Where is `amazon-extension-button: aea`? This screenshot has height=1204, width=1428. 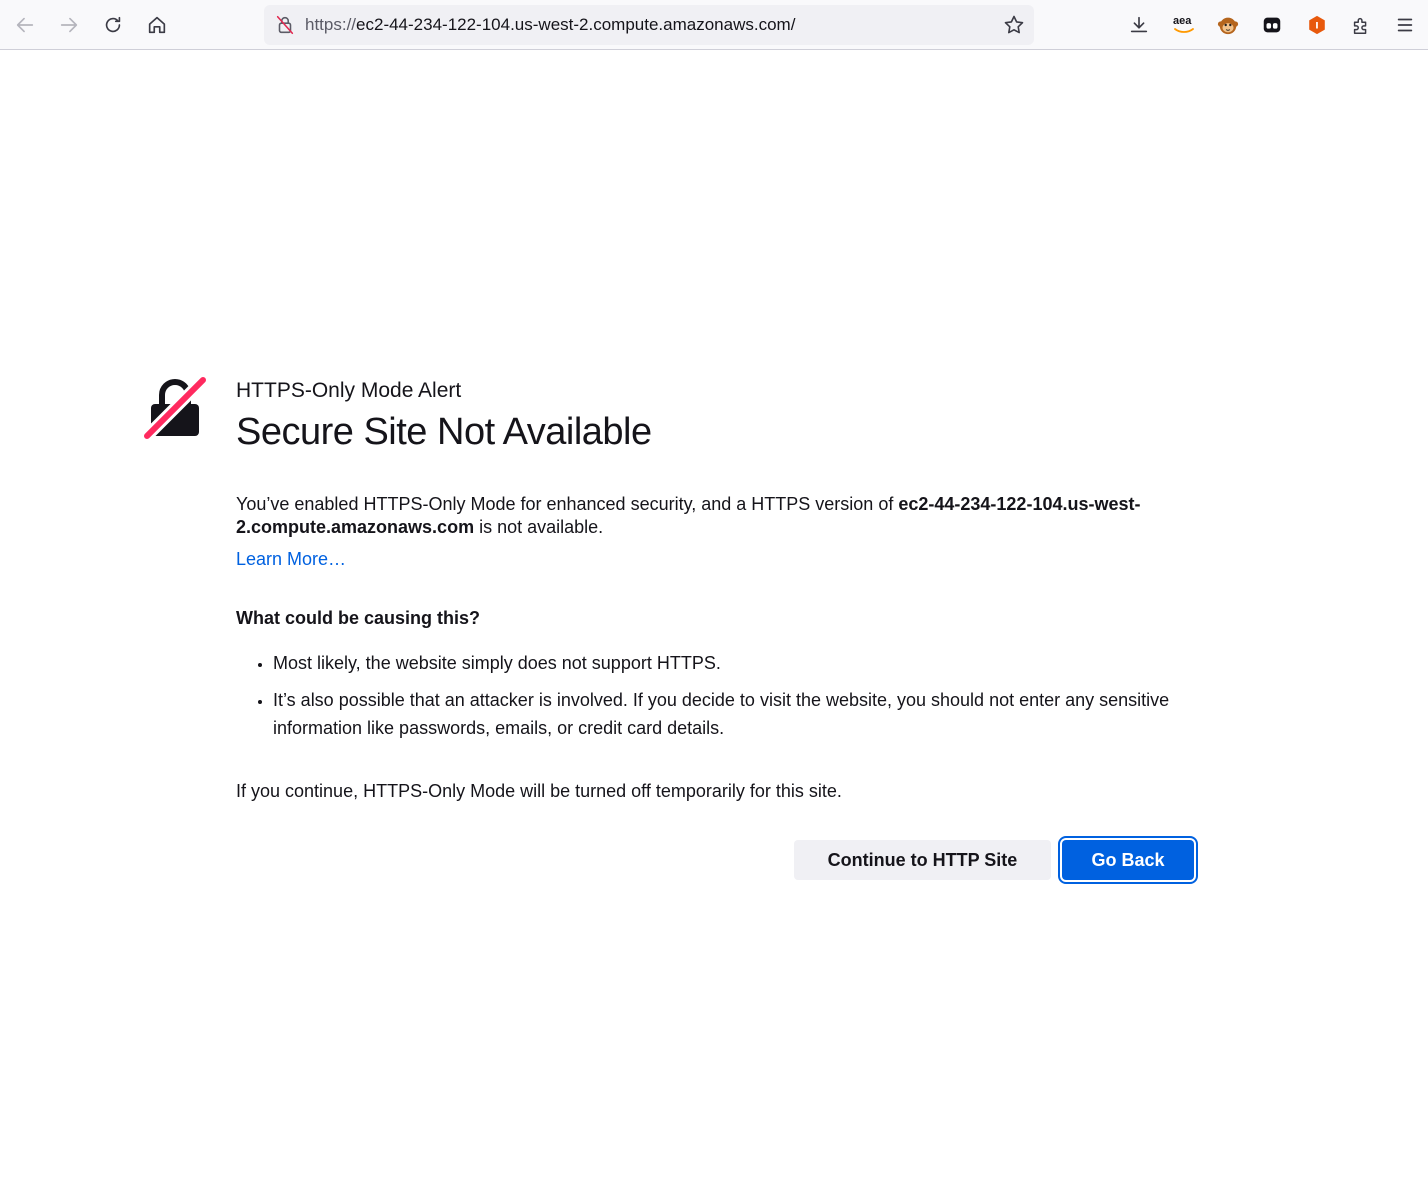 amazon-extension-button: aea is located at coordinates (1184, 25).